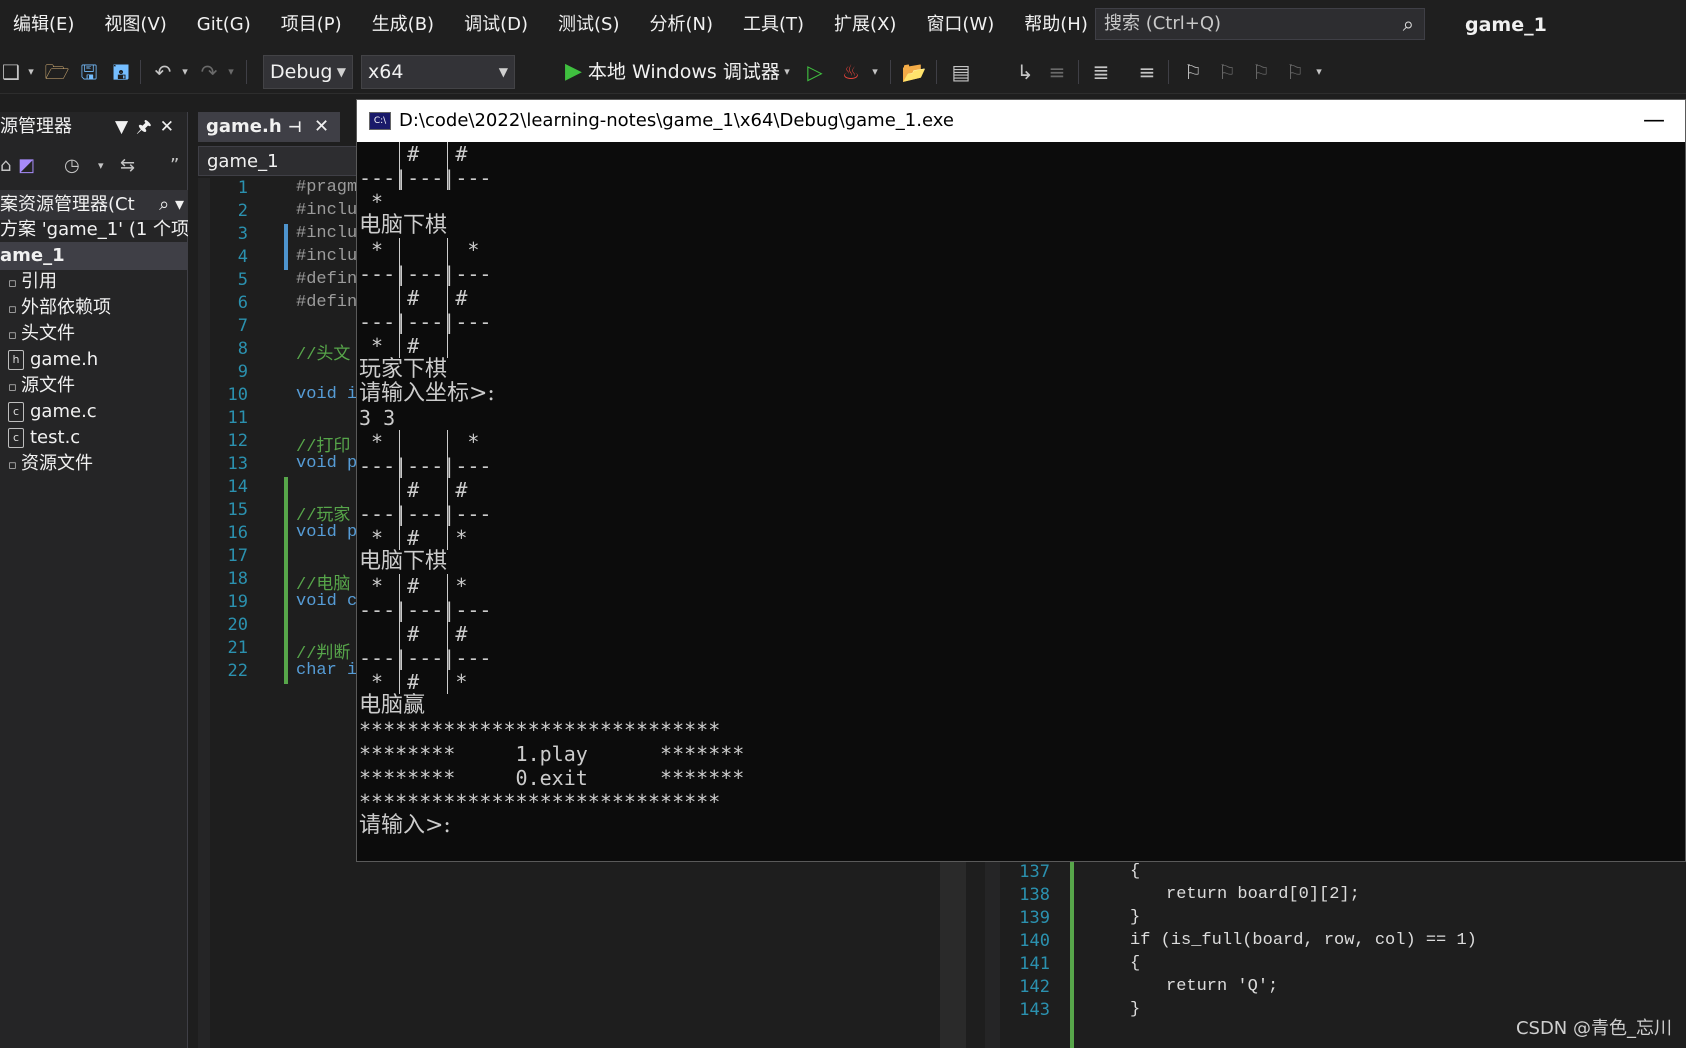  What do you see at coordinates (94, 282) in the screenshot?
I see `tree-item: ▫ 引用` at bounding box center [94, 282].